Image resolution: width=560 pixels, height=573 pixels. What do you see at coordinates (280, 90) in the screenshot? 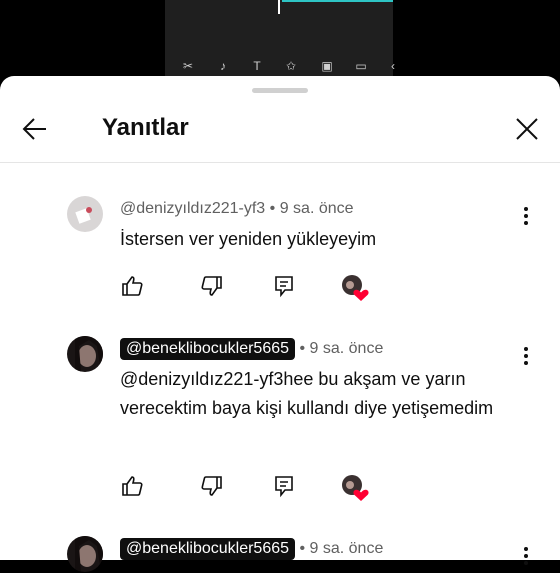
I see `sheet-drag-handle` at bounding box center [280, 90].